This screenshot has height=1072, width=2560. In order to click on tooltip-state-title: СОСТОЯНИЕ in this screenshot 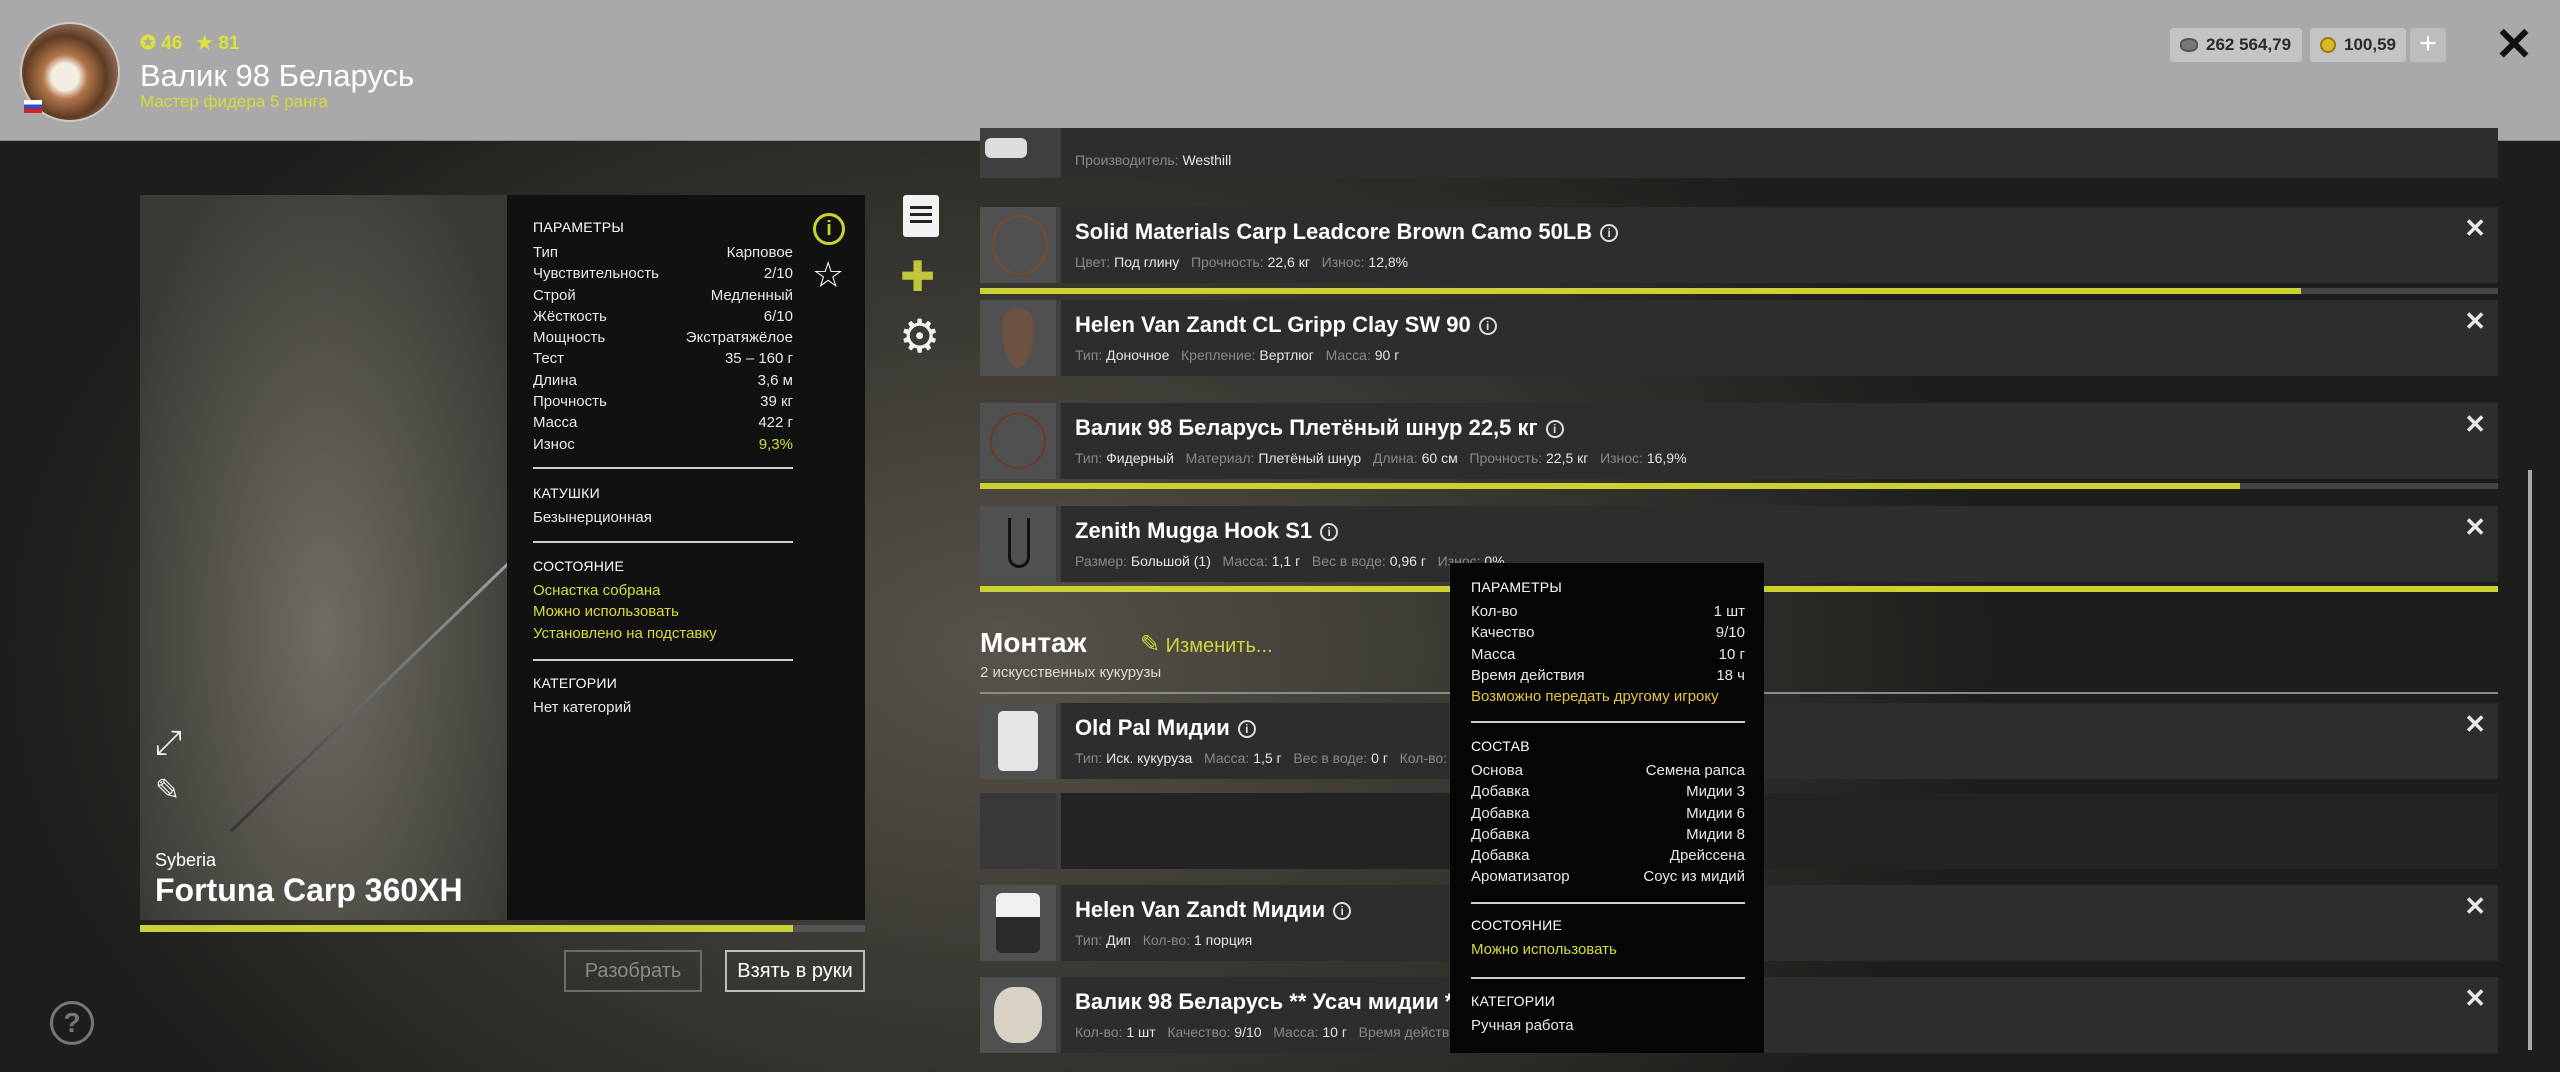, I will do `click(1517, 925)`.